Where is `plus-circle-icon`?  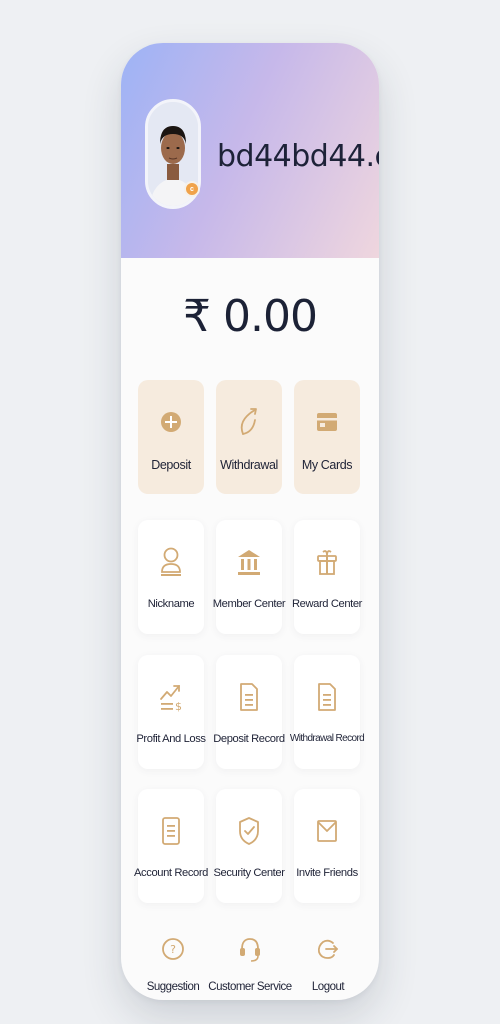
plus-circle-icon is located at coordinates (171, 422).